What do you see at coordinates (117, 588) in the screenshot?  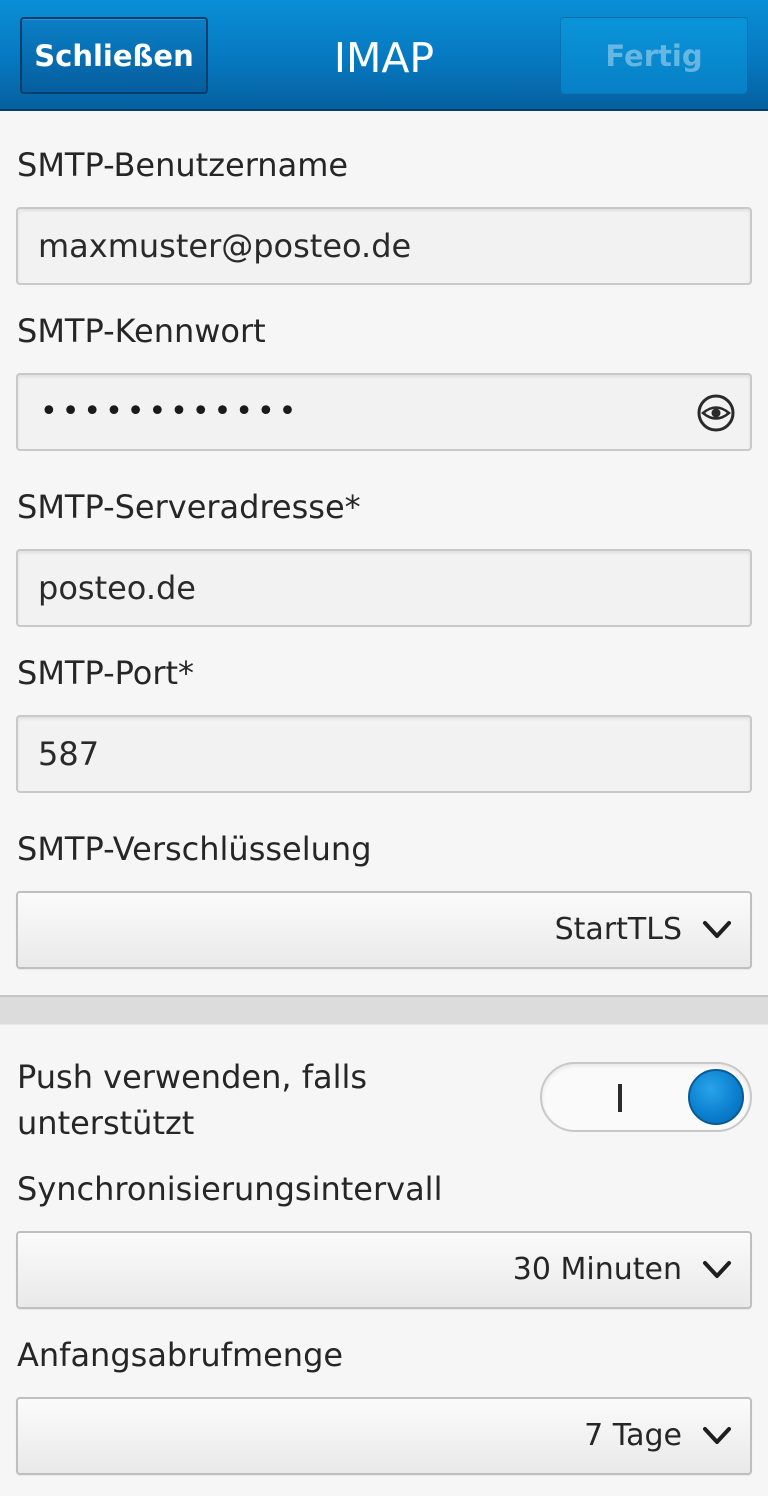 I see `smtp-server-value: posteo.de` at bounding box center [117, 588].